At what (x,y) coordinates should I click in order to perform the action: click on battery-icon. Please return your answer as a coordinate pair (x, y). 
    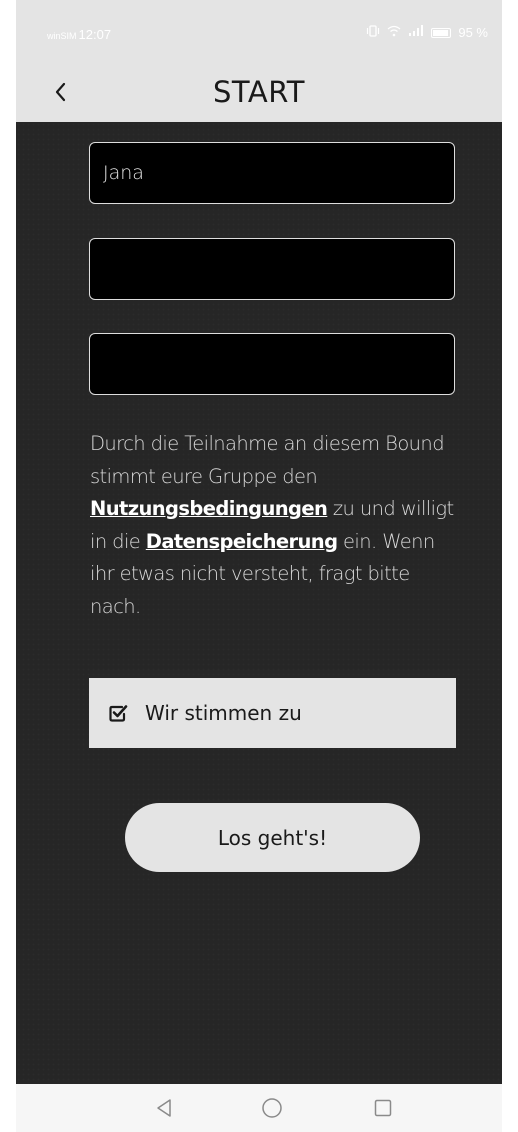
    Looking at the image, I should click on (441, 32).